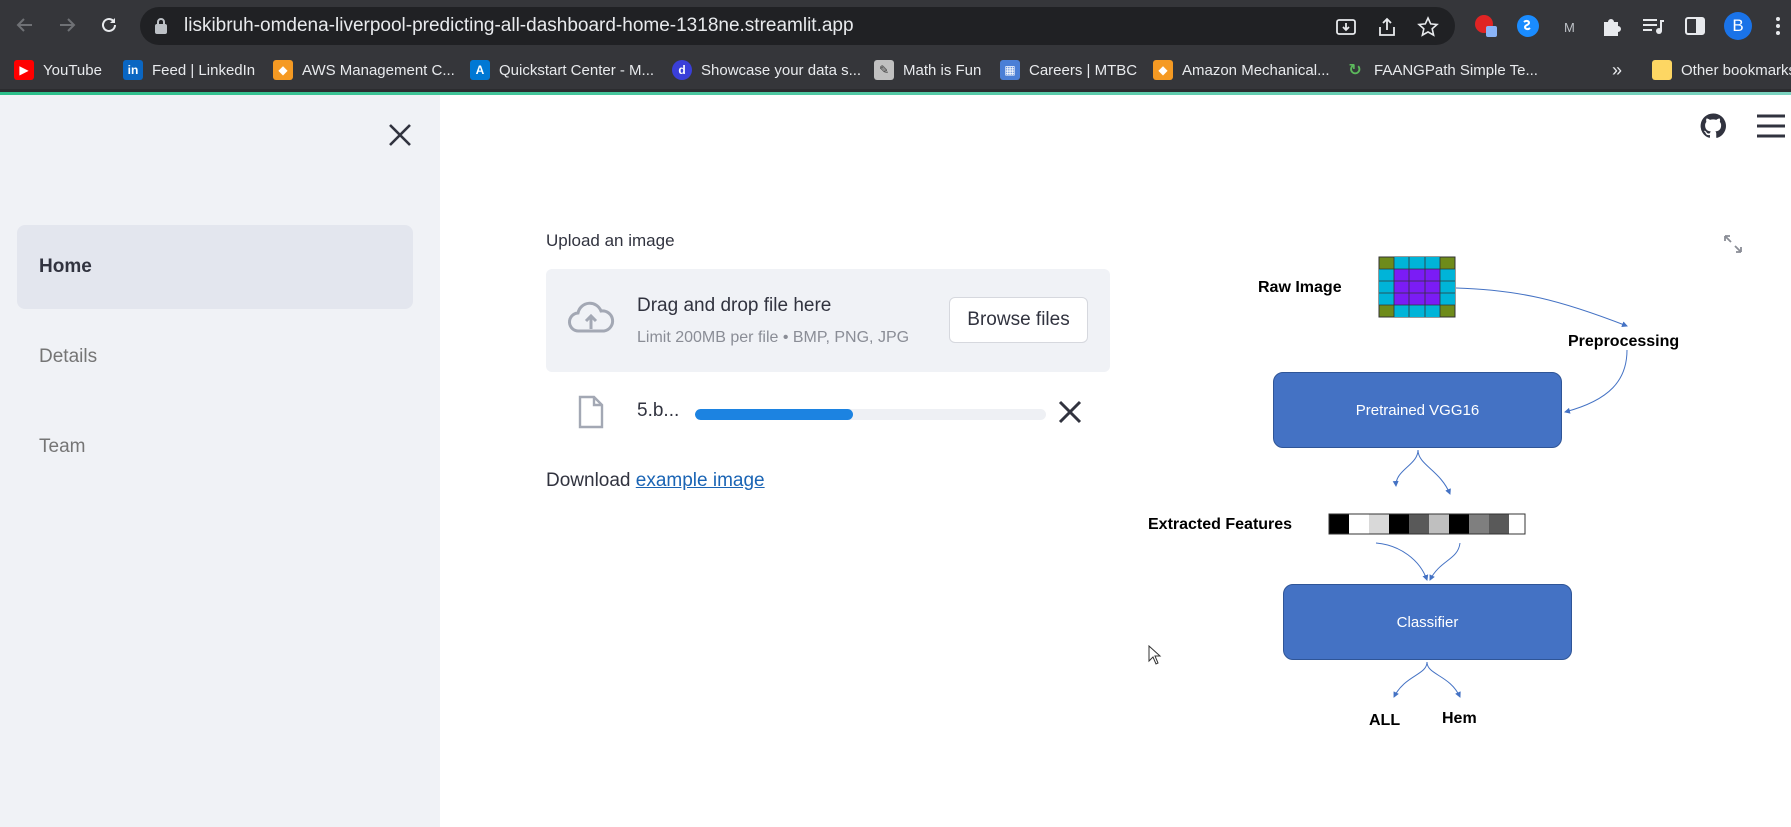 This screenshot has height=827, width=1791. I want to click on side-panel-icon, so click(1695, 26).